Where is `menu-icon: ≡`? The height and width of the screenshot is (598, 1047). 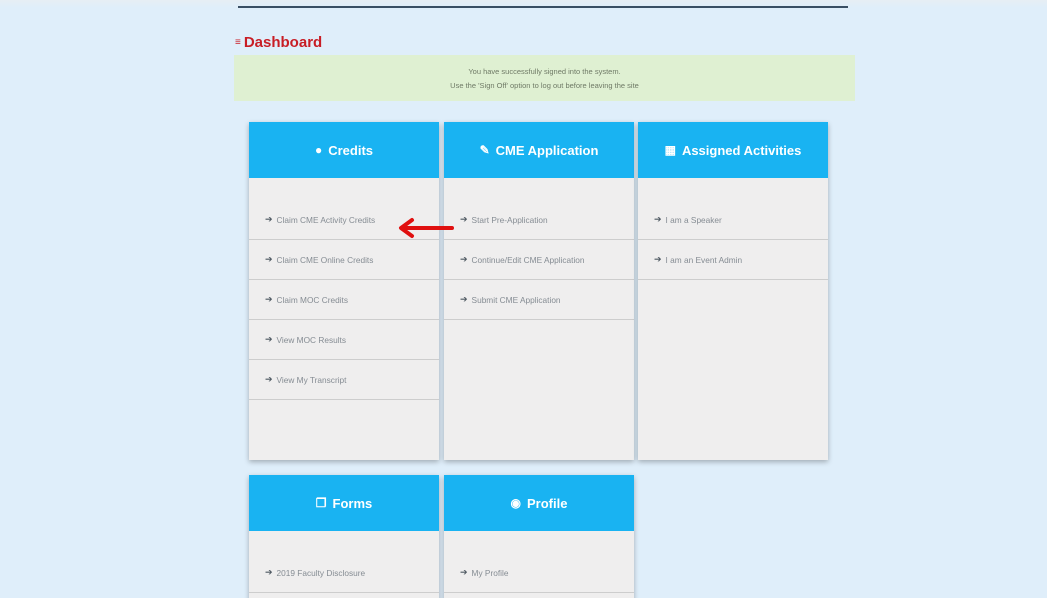
menu-icon: ≡ is located at coordinates (238, 42).